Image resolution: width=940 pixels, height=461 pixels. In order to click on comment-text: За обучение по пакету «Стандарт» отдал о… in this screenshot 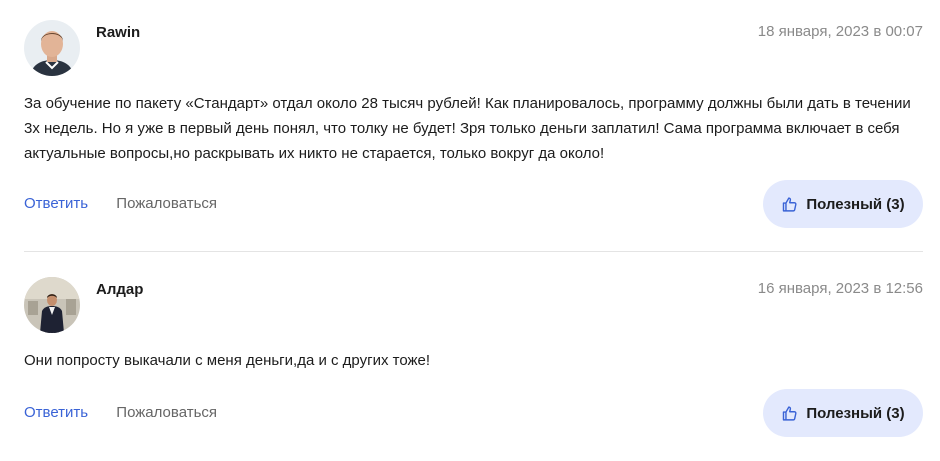, I will do `click(467, 128)`.